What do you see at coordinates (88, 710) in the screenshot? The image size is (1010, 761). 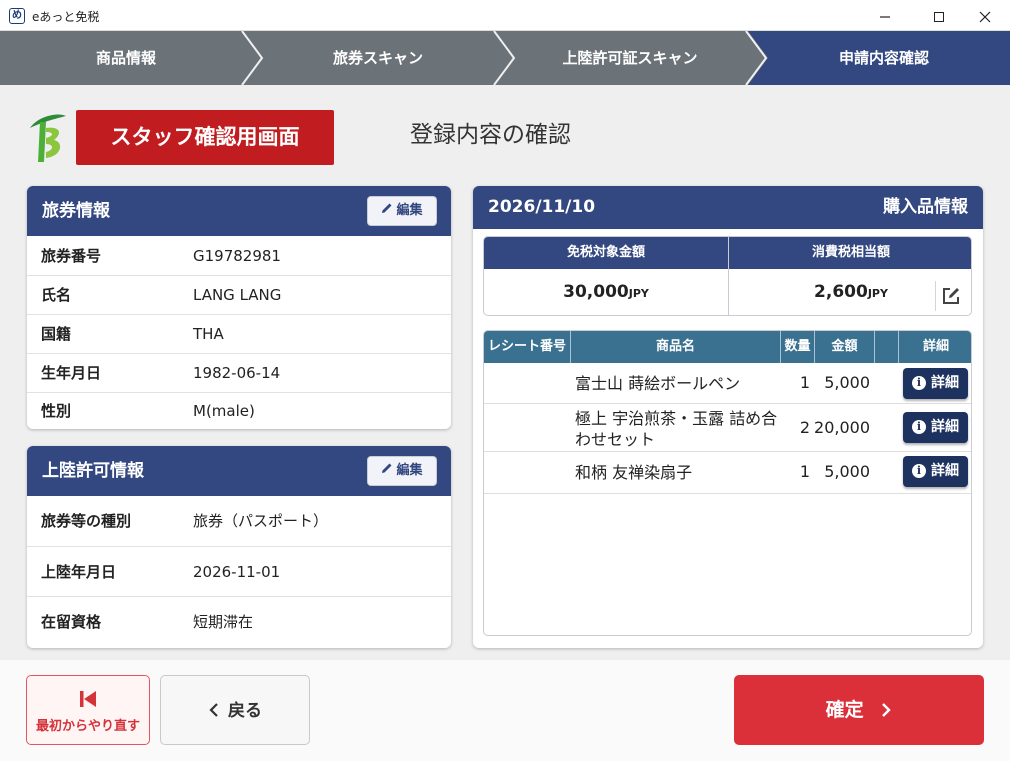 I see `restart-button: 最初からやり直す` at bounding box center [88, 710].